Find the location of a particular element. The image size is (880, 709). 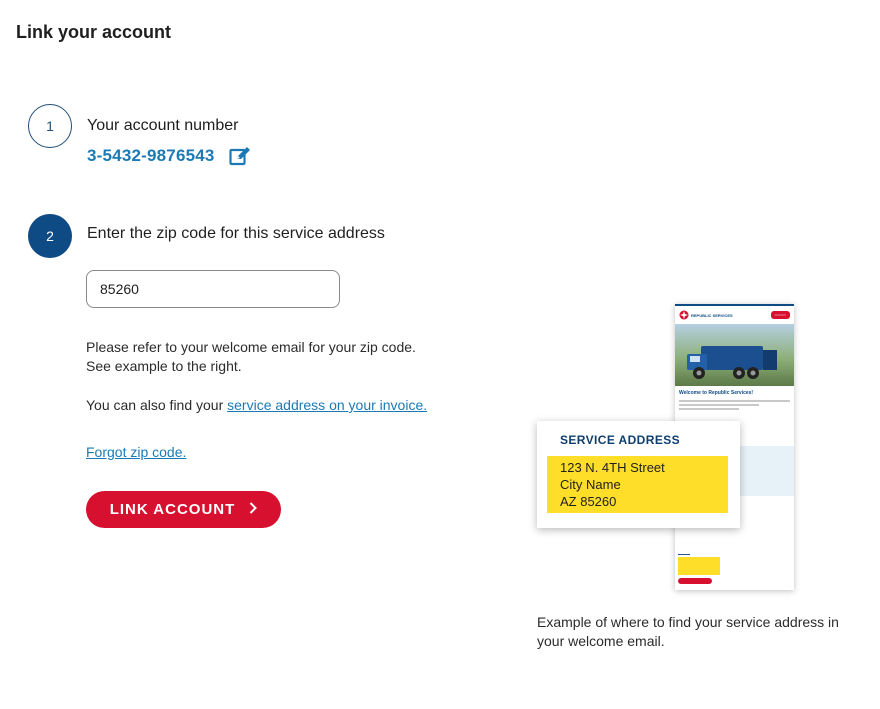

link-account-button: LINK ACCOUNT is located at coordinates (183, 509).